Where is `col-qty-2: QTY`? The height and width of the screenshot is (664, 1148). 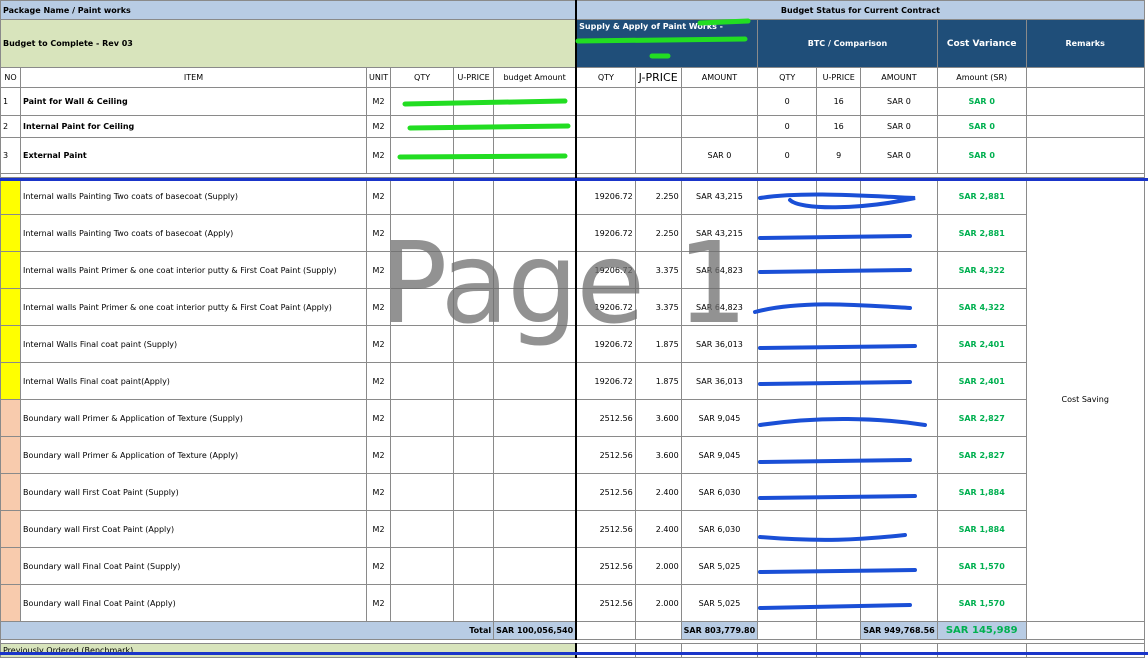
col-qty-2: QTY is located at coordinates (605, 77).